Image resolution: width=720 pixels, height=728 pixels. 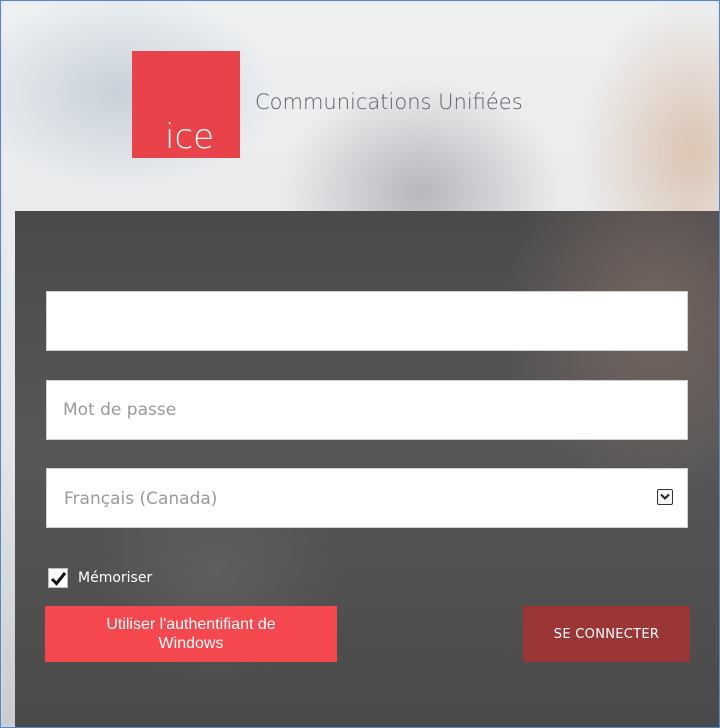 I want to click on language-select: Français (Canada), so click(x=367, y=498).